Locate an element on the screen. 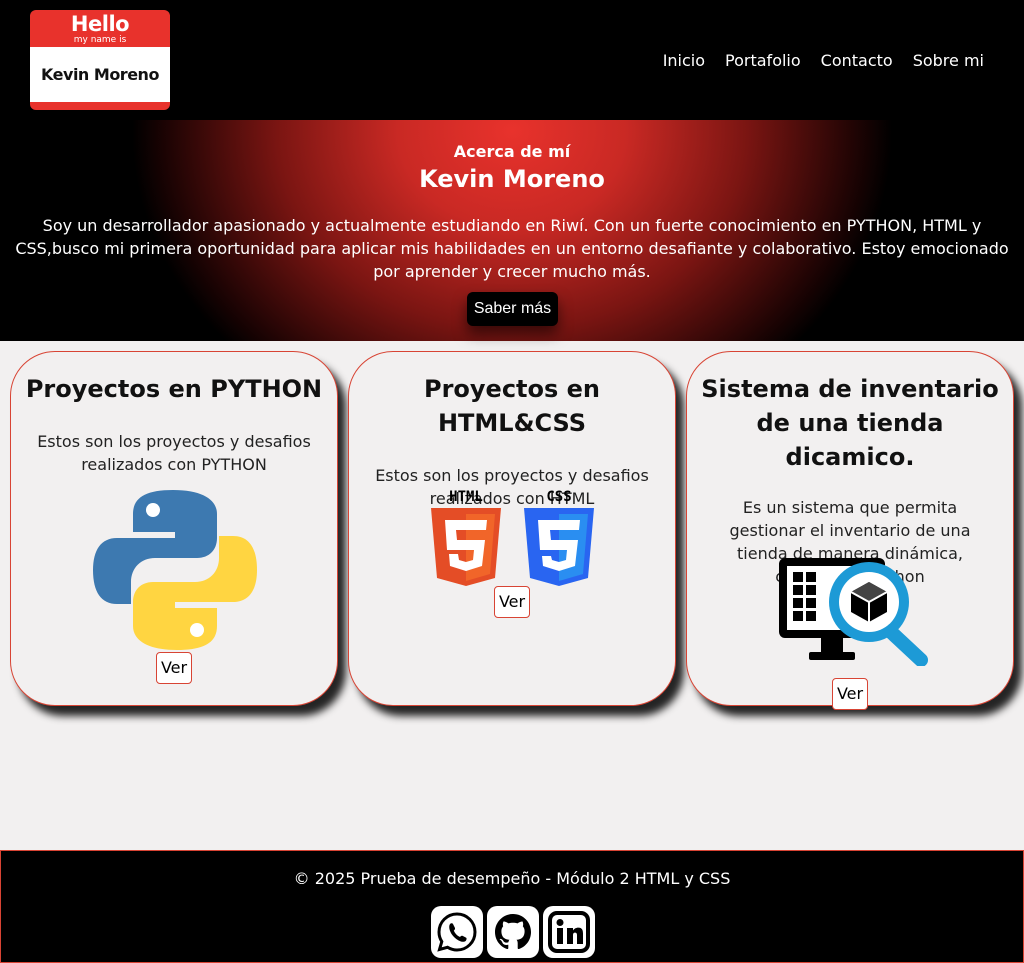 Image resolution: width=1024 pixels, height=963 pixels. inventory-search-icon is located at coordinates (854, 613).